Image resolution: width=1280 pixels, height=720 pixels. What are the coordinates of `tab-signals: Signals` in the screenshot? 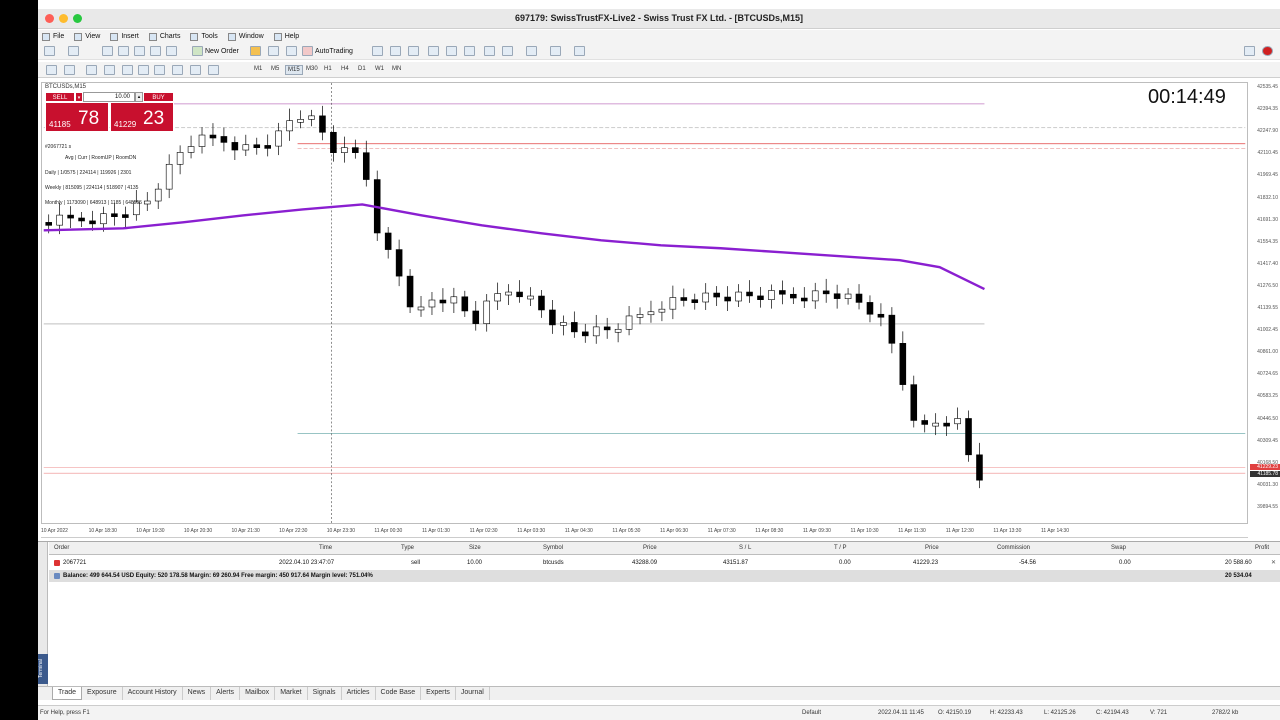 It's located at (325, 693).